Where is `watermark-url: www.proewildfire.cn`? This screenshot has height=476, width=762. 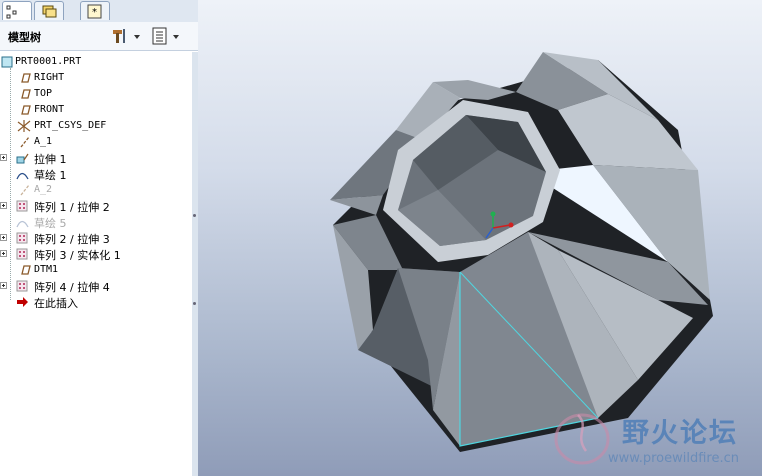
watermark-url: www.proewildfire.cn is located at coordinates (673, 458).